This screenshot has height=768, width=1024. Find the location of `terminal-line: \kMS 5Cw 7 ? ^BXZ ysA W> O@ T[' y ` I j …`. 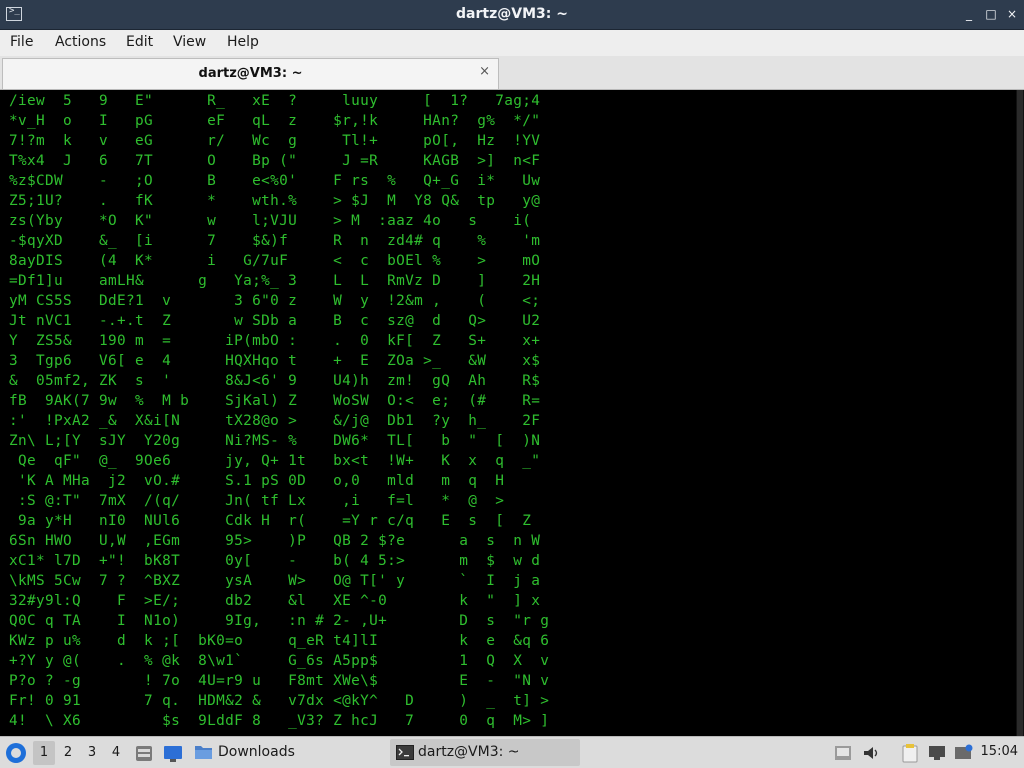

terminal-line: \kMS 5Cw 7 ? ^BXZ ysA W> O@ T[' y ` I j … is located at coordinates (275, 581).